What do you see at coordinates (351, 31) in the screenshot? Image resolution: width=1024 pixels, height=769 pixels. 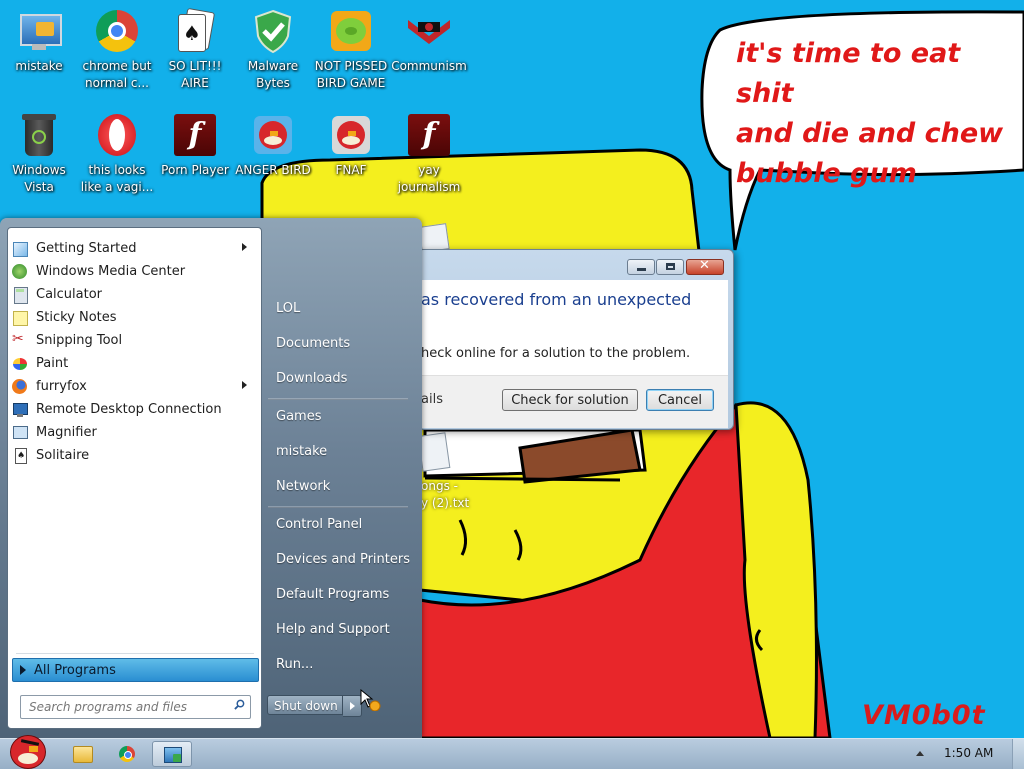 I see `pig-icon` at bounding box center [351, 31].